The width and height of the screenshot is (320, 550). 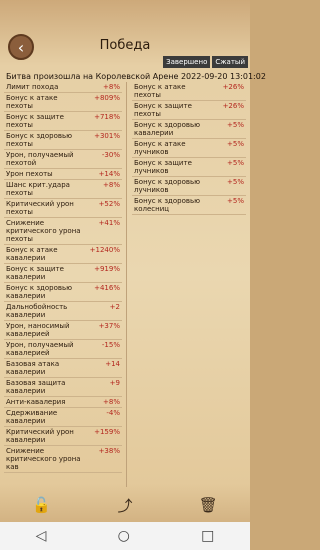 What do you see at coordinates (92, 76) in the screenshot?
I see `battle-title: Битва произошла на Королевской Арене` at bounding box center [92, 76].